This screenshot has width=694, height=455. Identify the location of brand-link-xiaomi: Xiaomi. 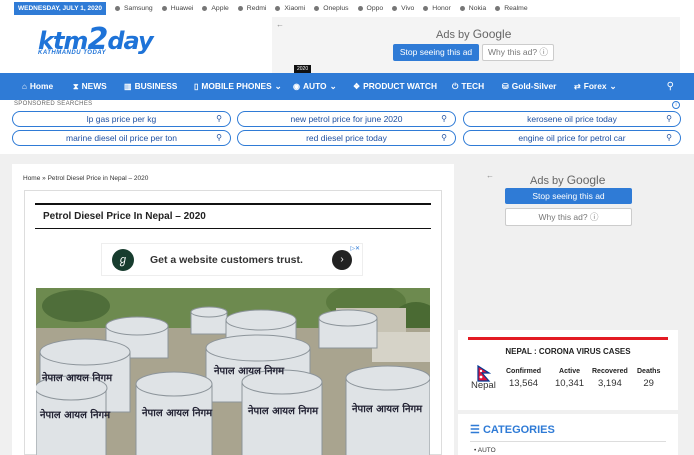
(290, 8).